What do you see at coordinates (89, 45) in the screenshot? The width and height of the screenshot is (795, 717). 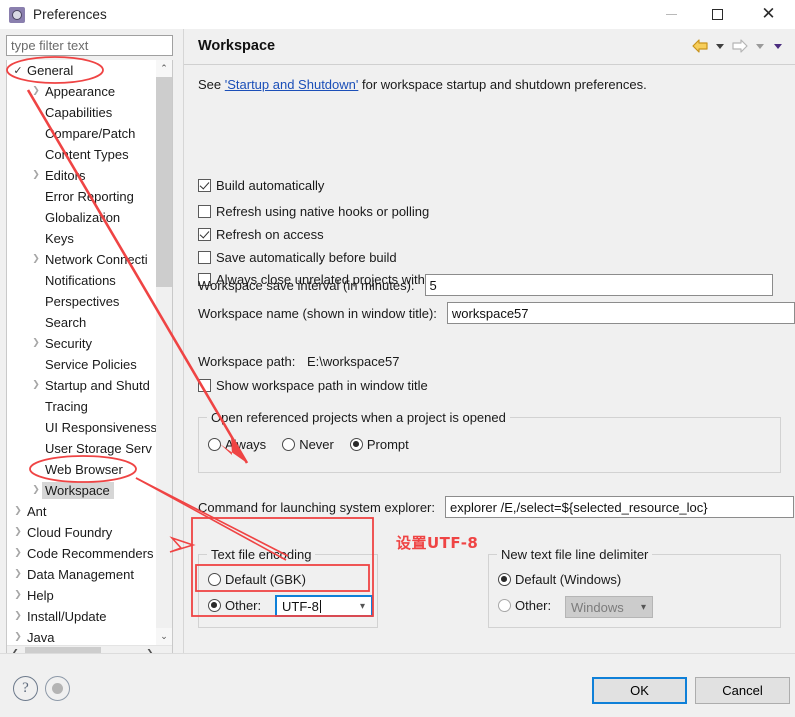 I see `filter-input` at bounding box center [89, 45].